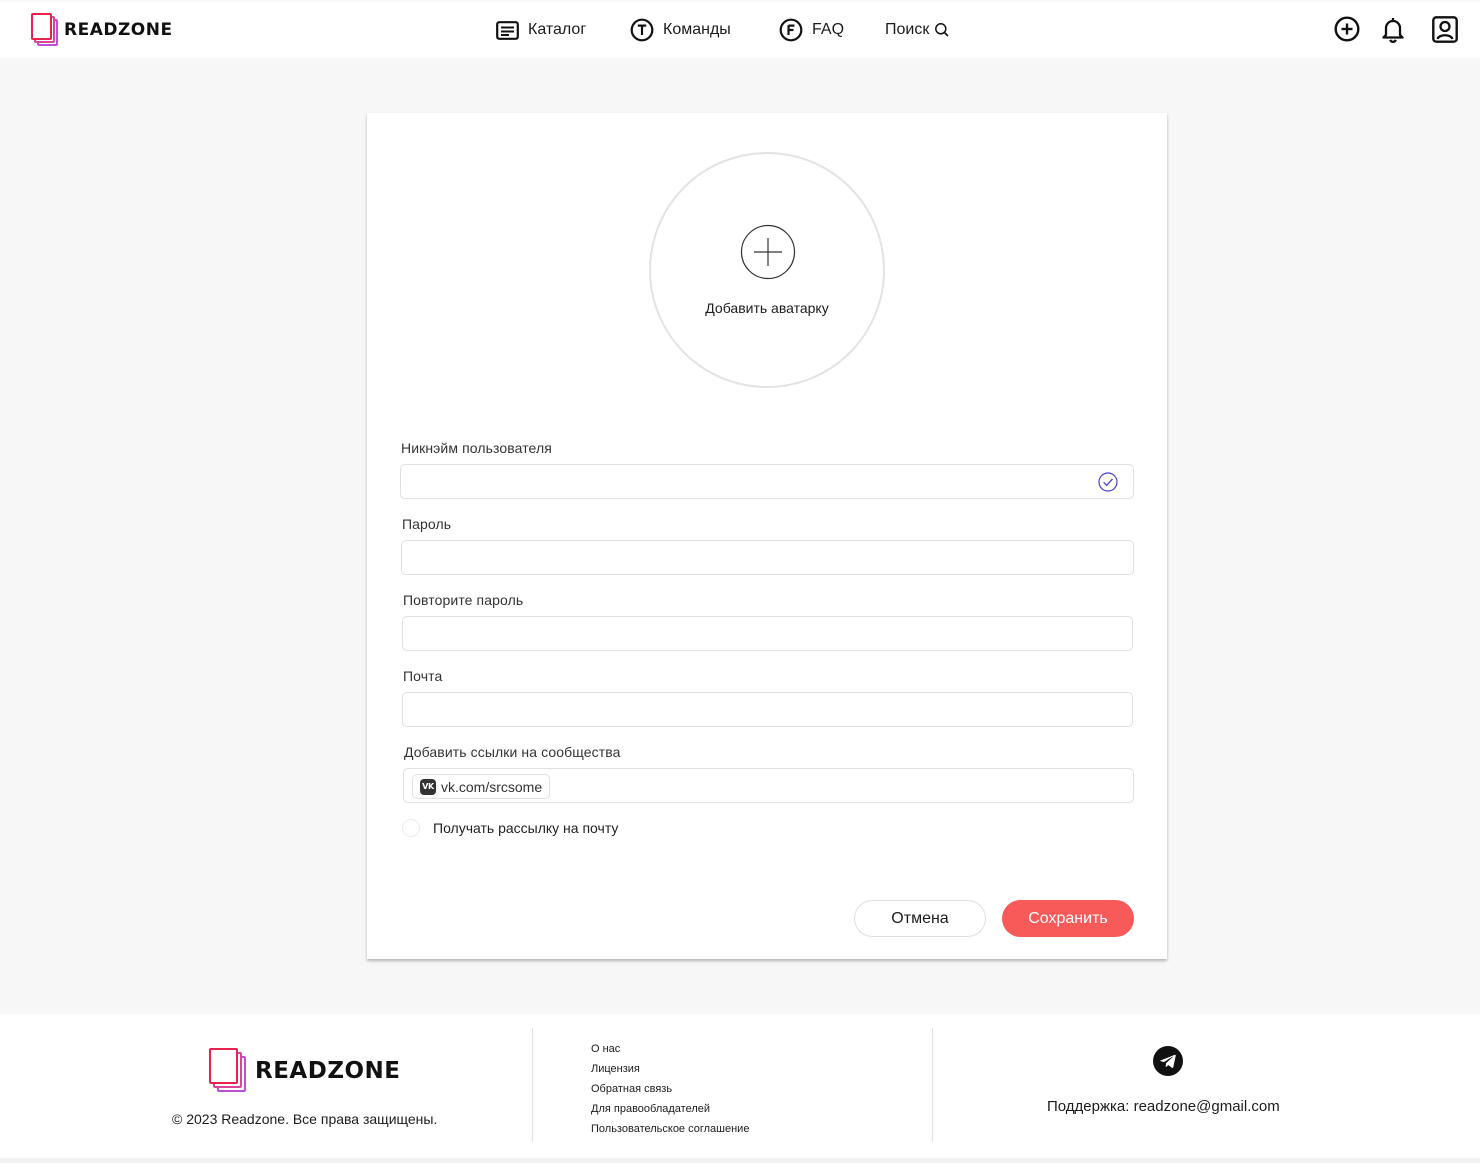 The image size is (1480, 1163). I want to click on avatar-upload-label: Добавить аватарку, so click(767, 308).